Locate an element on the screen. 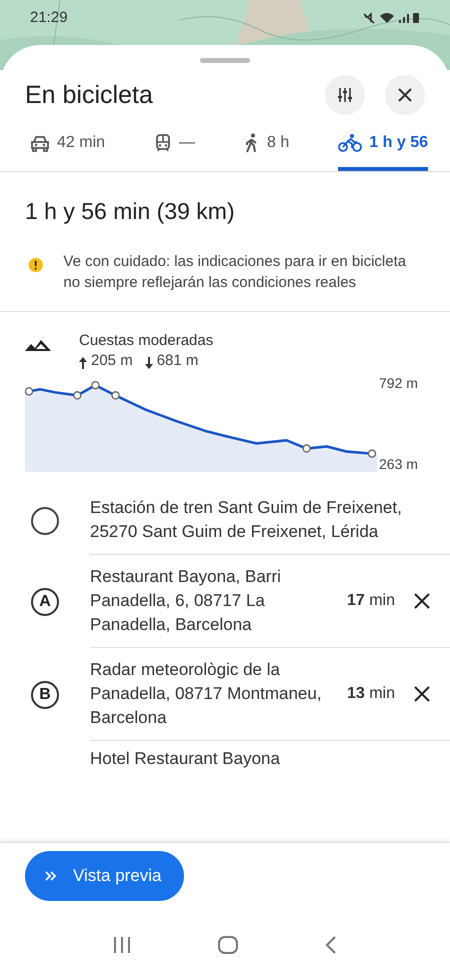  descent-text: 681 m is located at coordinates (177, 360).